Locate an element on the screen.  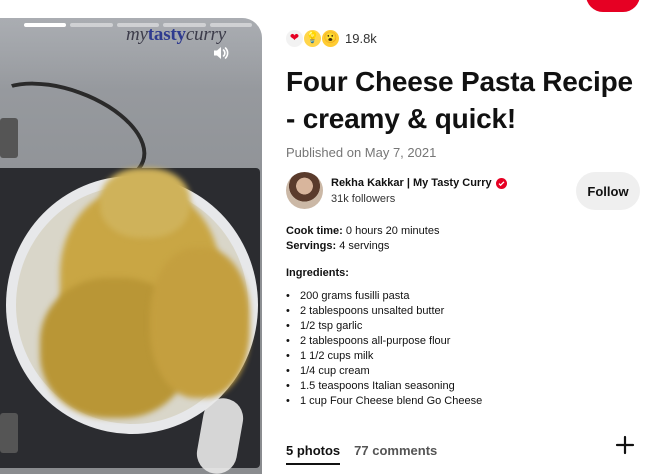
watermark-part: my is located at coordinates (137, 34).